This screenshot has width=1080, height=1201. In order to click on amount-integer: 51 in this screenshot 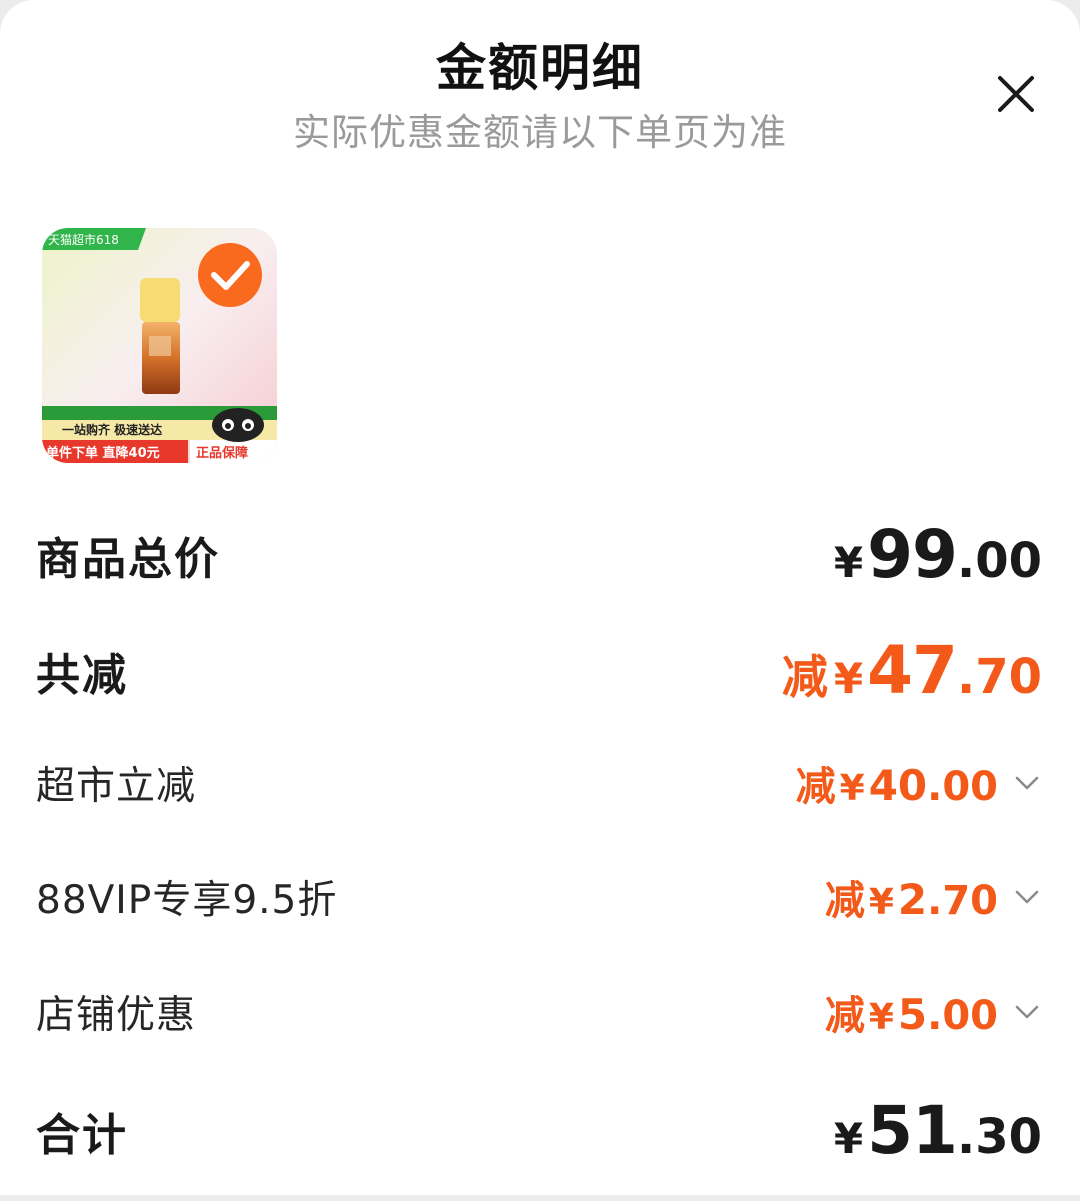, I will do `click(912, 1130)`.